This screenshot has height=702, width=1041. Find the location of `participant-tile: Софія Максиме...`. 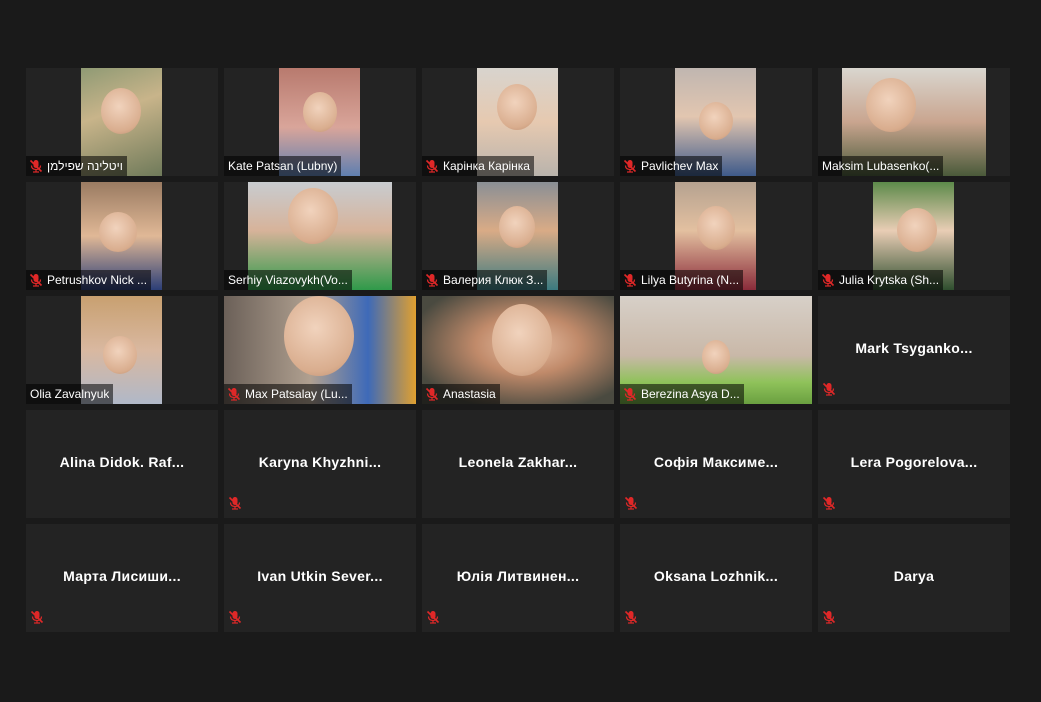

participant-tile: Софія Максиме... is located at coordinates (716, 464).